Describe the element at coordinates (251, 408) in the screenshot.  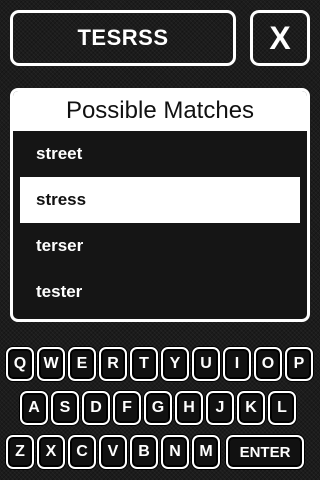
I see `key-k: K` at that location.